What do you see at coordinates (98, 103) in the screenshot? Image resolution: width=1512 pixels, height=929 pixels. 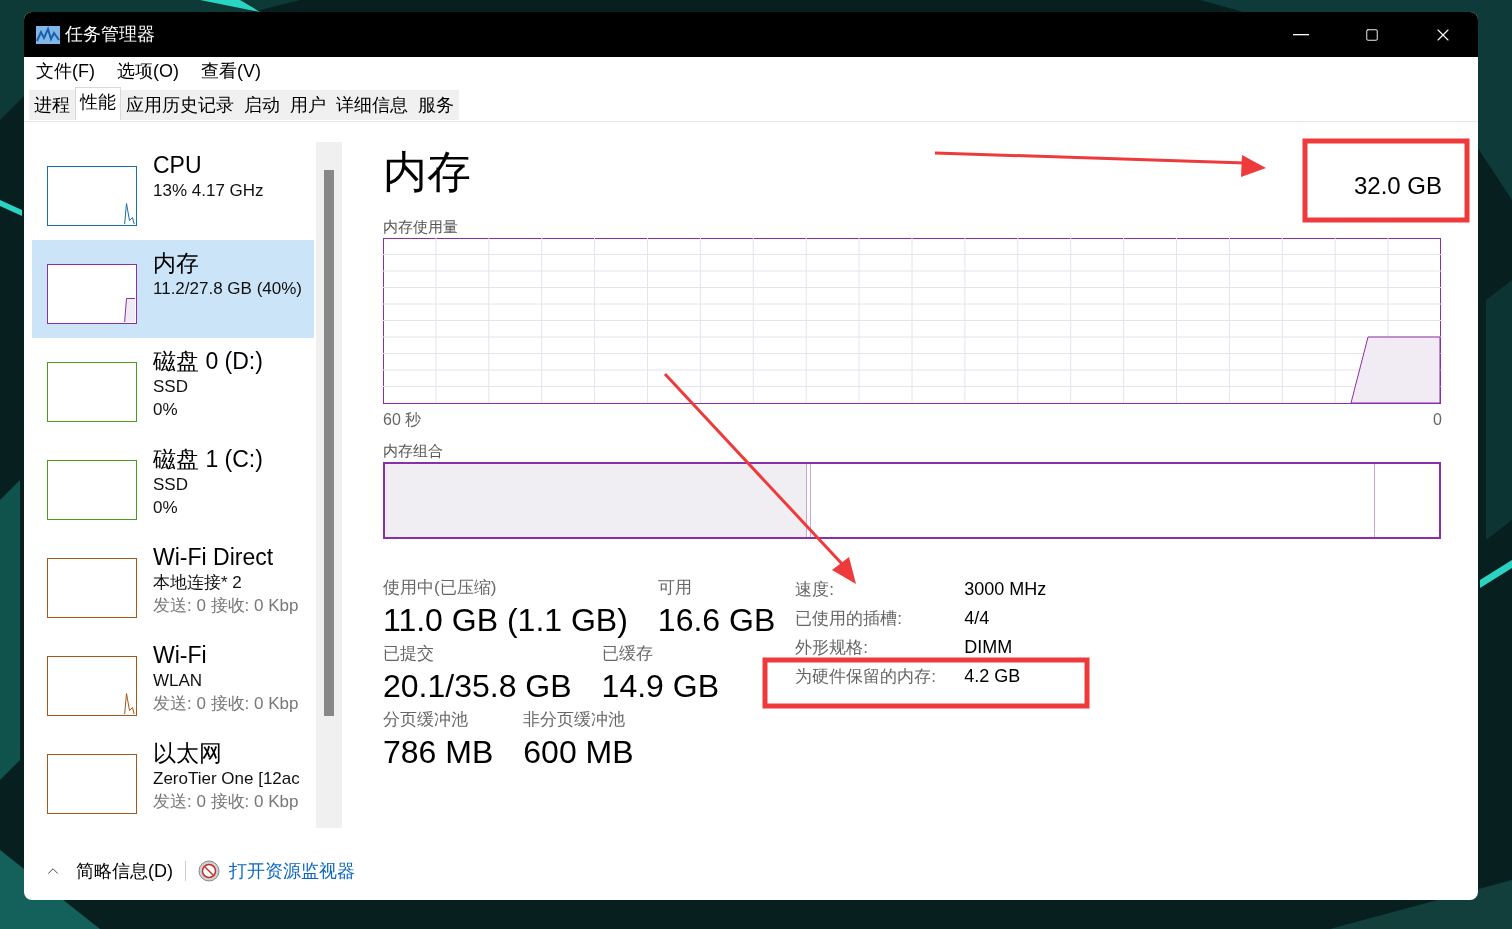 I see `tab: 性能` at bounding box center [98, 103].